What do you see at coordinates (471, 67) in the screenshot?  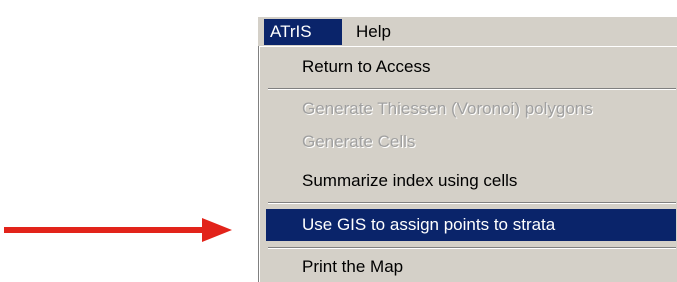 I see `menu-item-return-to-access: Return to Access` at bounding box center [471, 67].